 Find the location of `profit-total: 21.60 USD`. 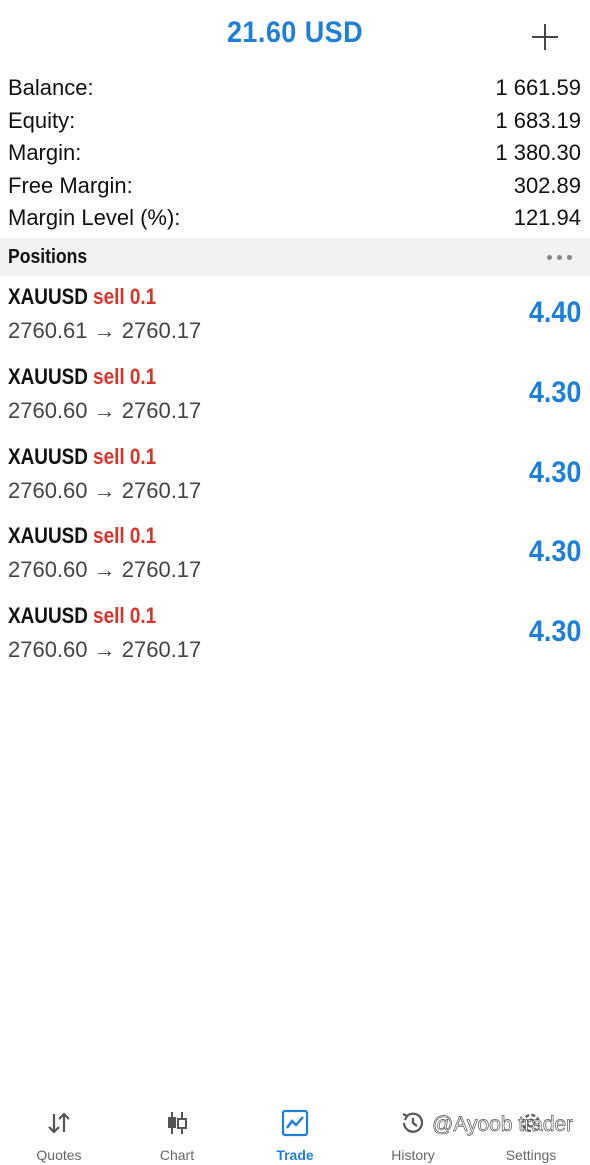

profit-total: 21.60 USD is located at coordinates (295, 32).